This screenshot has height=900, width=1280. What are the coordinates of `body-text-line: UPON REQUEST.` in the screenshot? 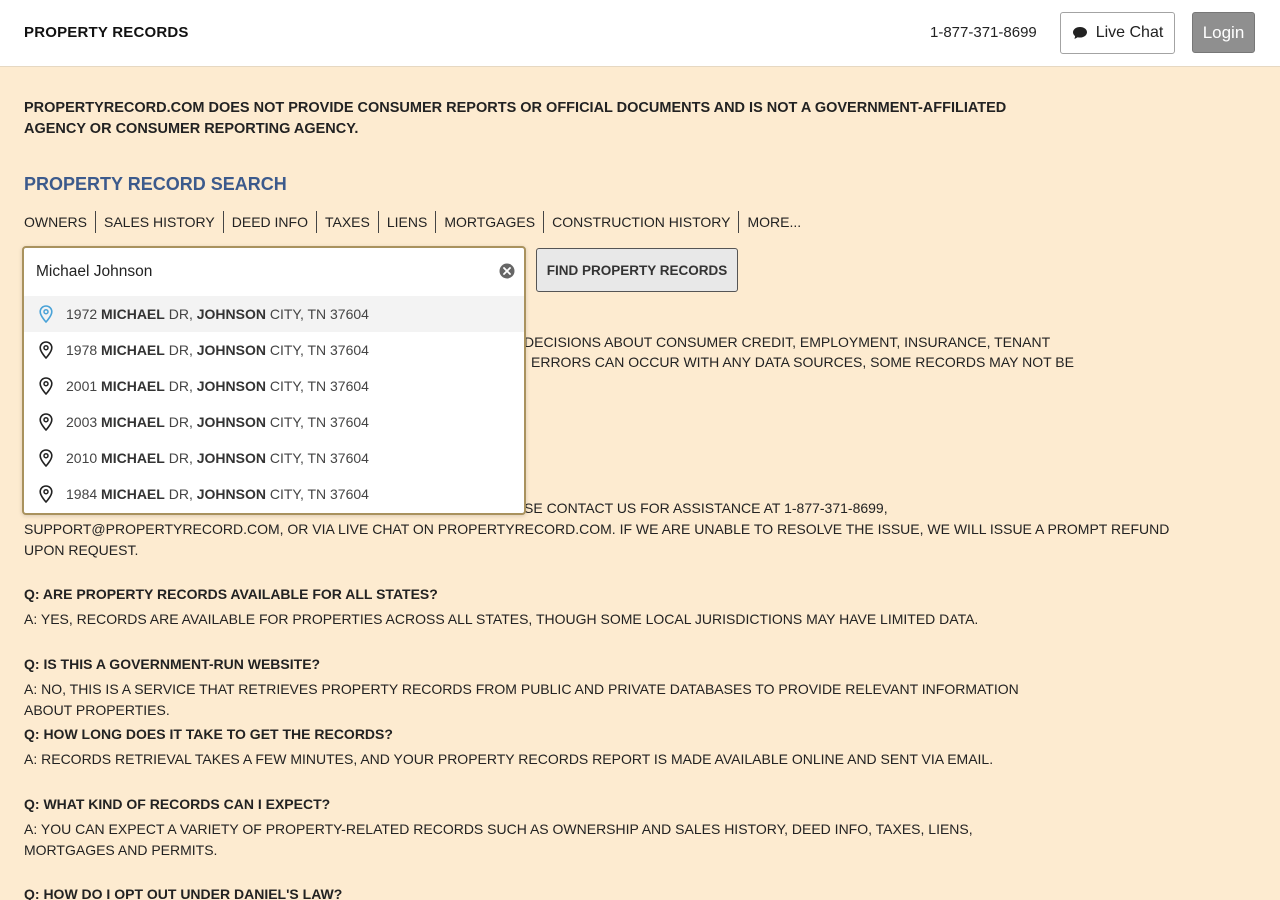 It's located at (81, 550).